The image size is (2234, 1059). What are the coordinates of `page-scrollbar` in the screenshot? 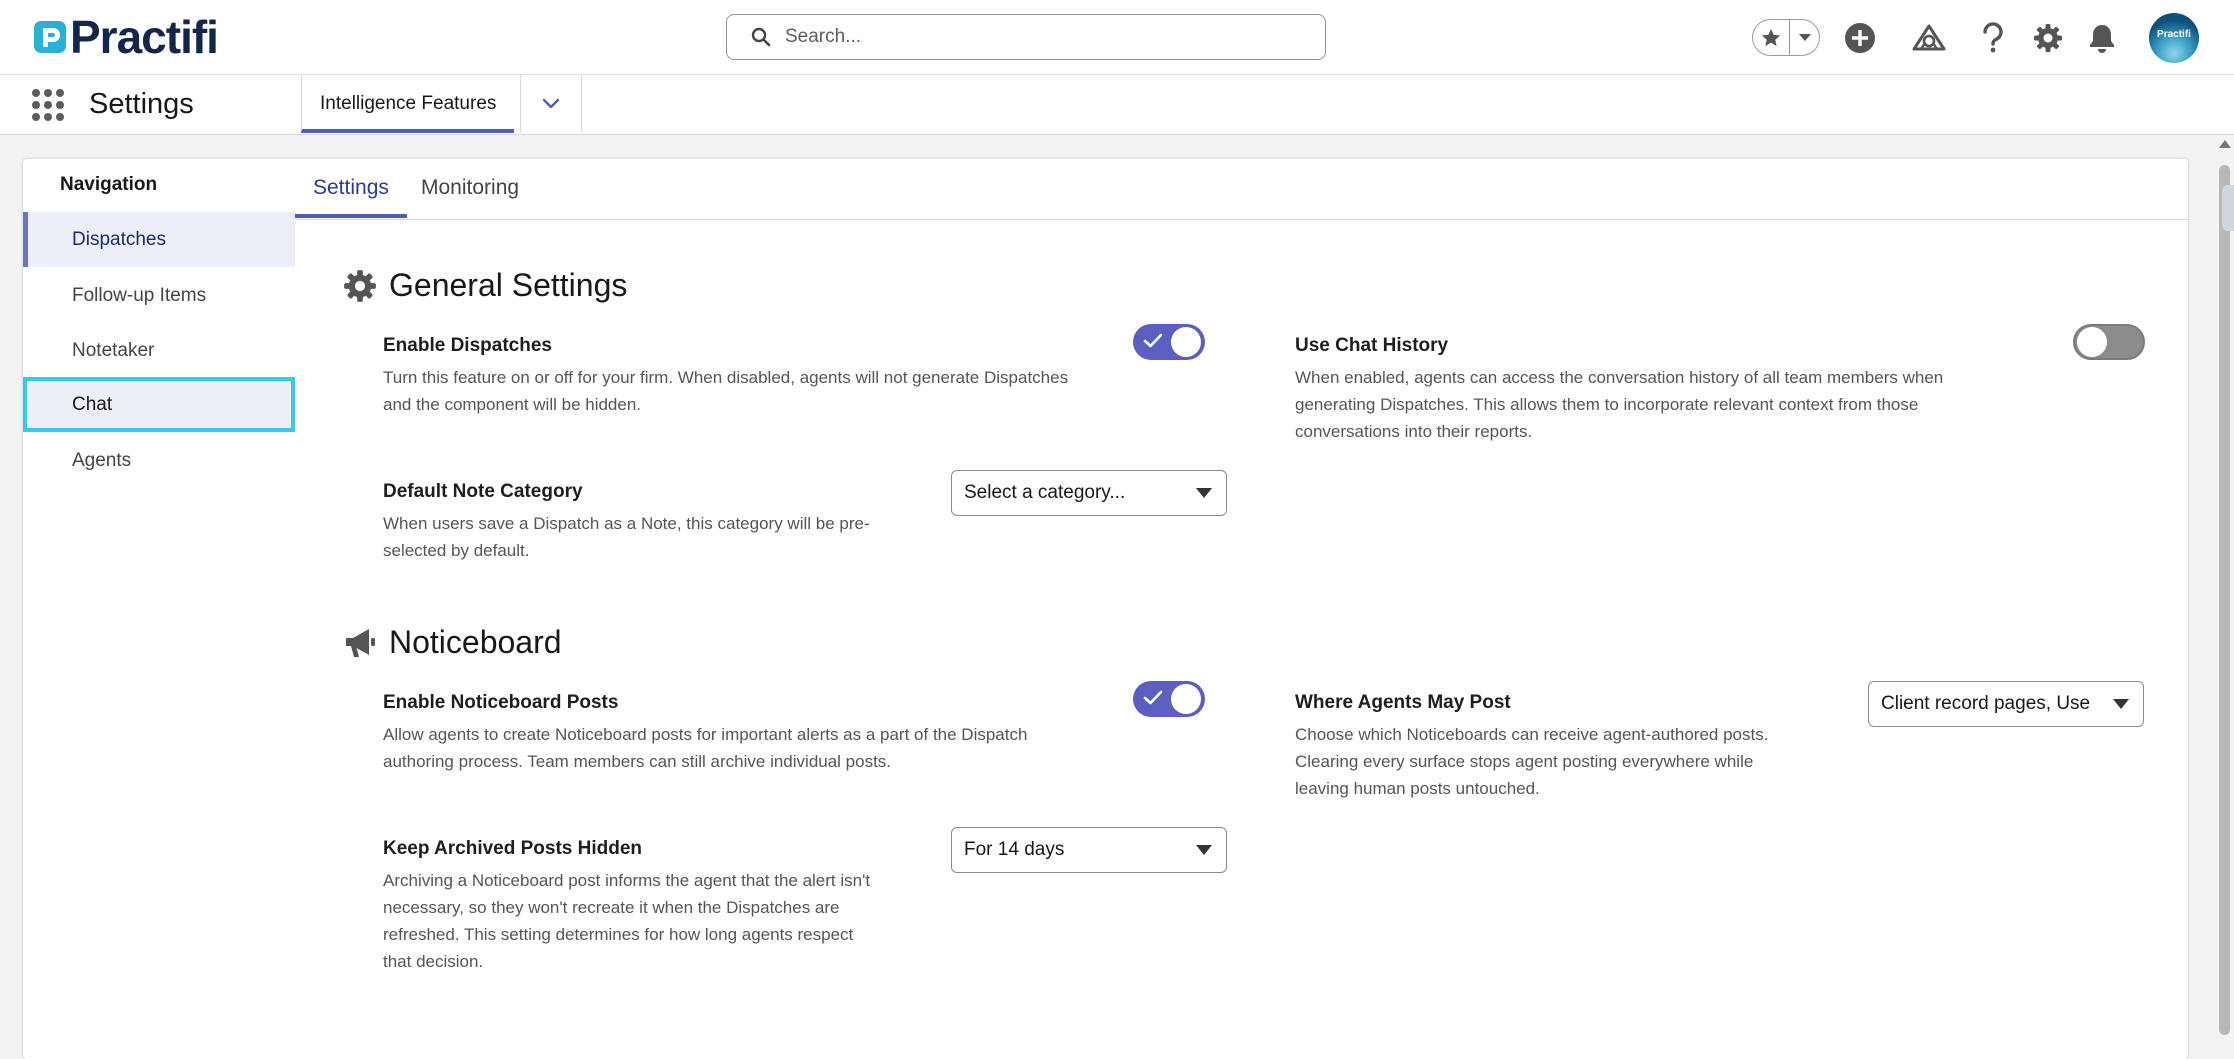 It's located at (2224, 585).